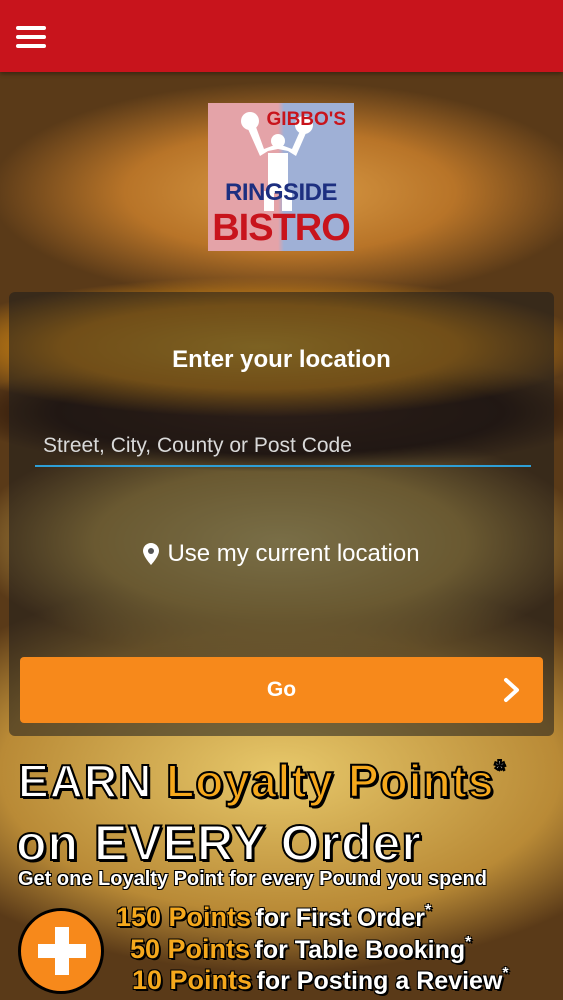 Image resolution: width=563 pixels, height=1000 pixels. Describe the element at coordinates (281, 359) in the screenshot. I see `location-title: Enter your location` at that location.